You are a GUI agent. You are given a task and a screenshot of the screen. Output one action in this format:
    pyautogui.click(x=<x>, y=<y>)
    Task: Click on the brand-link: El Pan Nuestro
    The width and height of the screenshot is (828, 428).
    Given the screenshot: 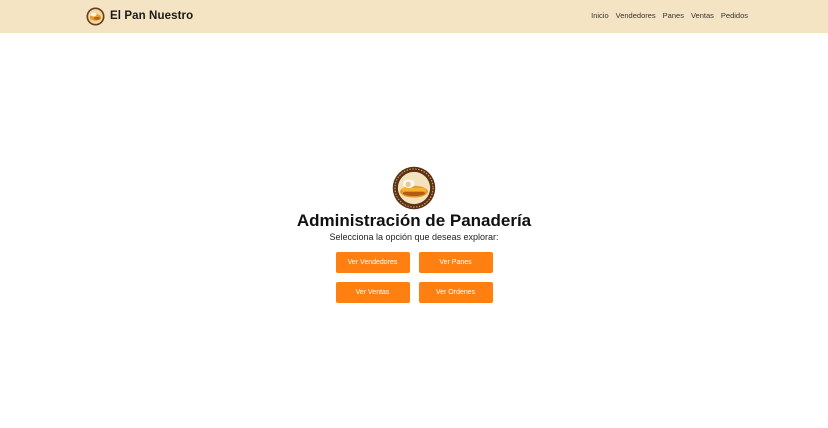 What is the action you would take?
    pyautogui.click(x=139, y=16)
    